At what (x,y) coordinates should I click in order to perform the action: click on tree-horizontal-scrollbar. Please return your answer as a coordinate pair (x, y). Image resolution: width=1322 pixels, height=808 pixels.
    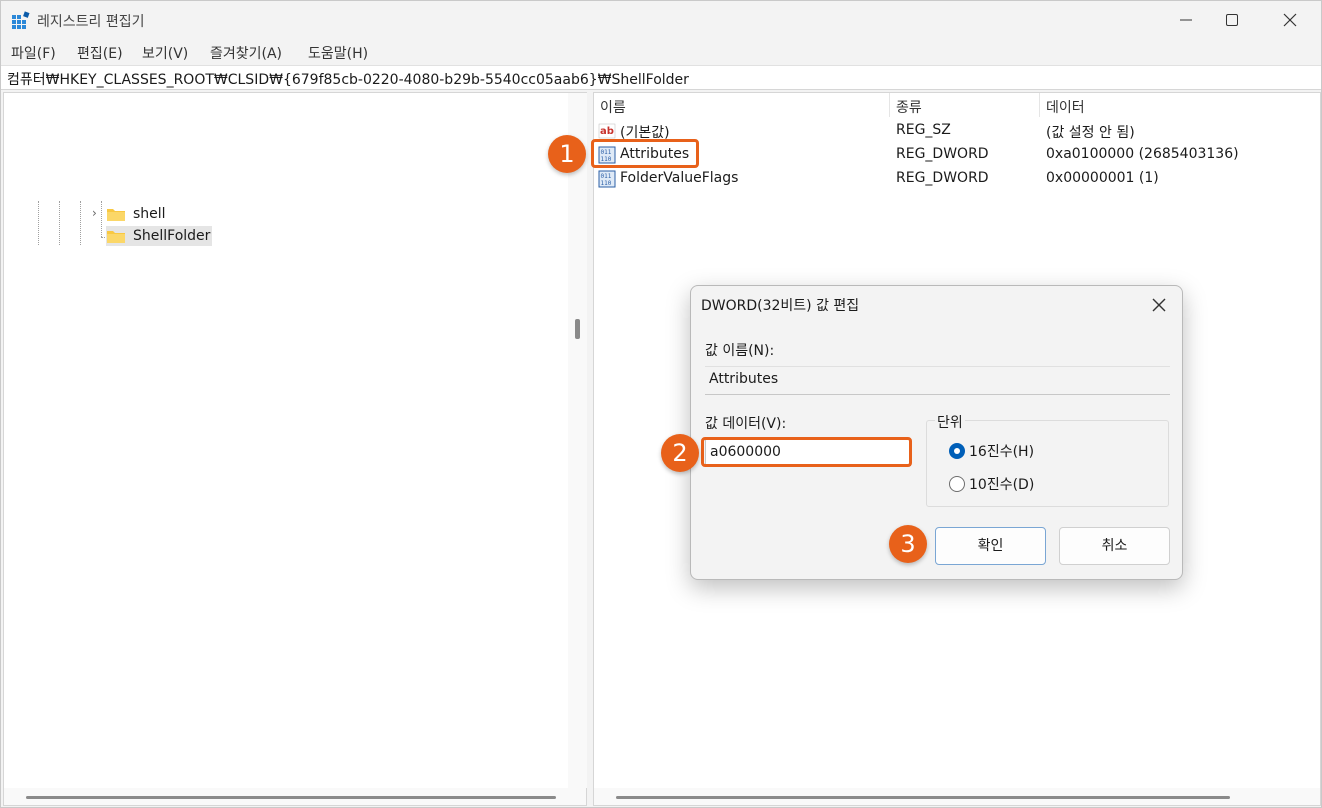
    Looking at the image, I should click on (295, 796).